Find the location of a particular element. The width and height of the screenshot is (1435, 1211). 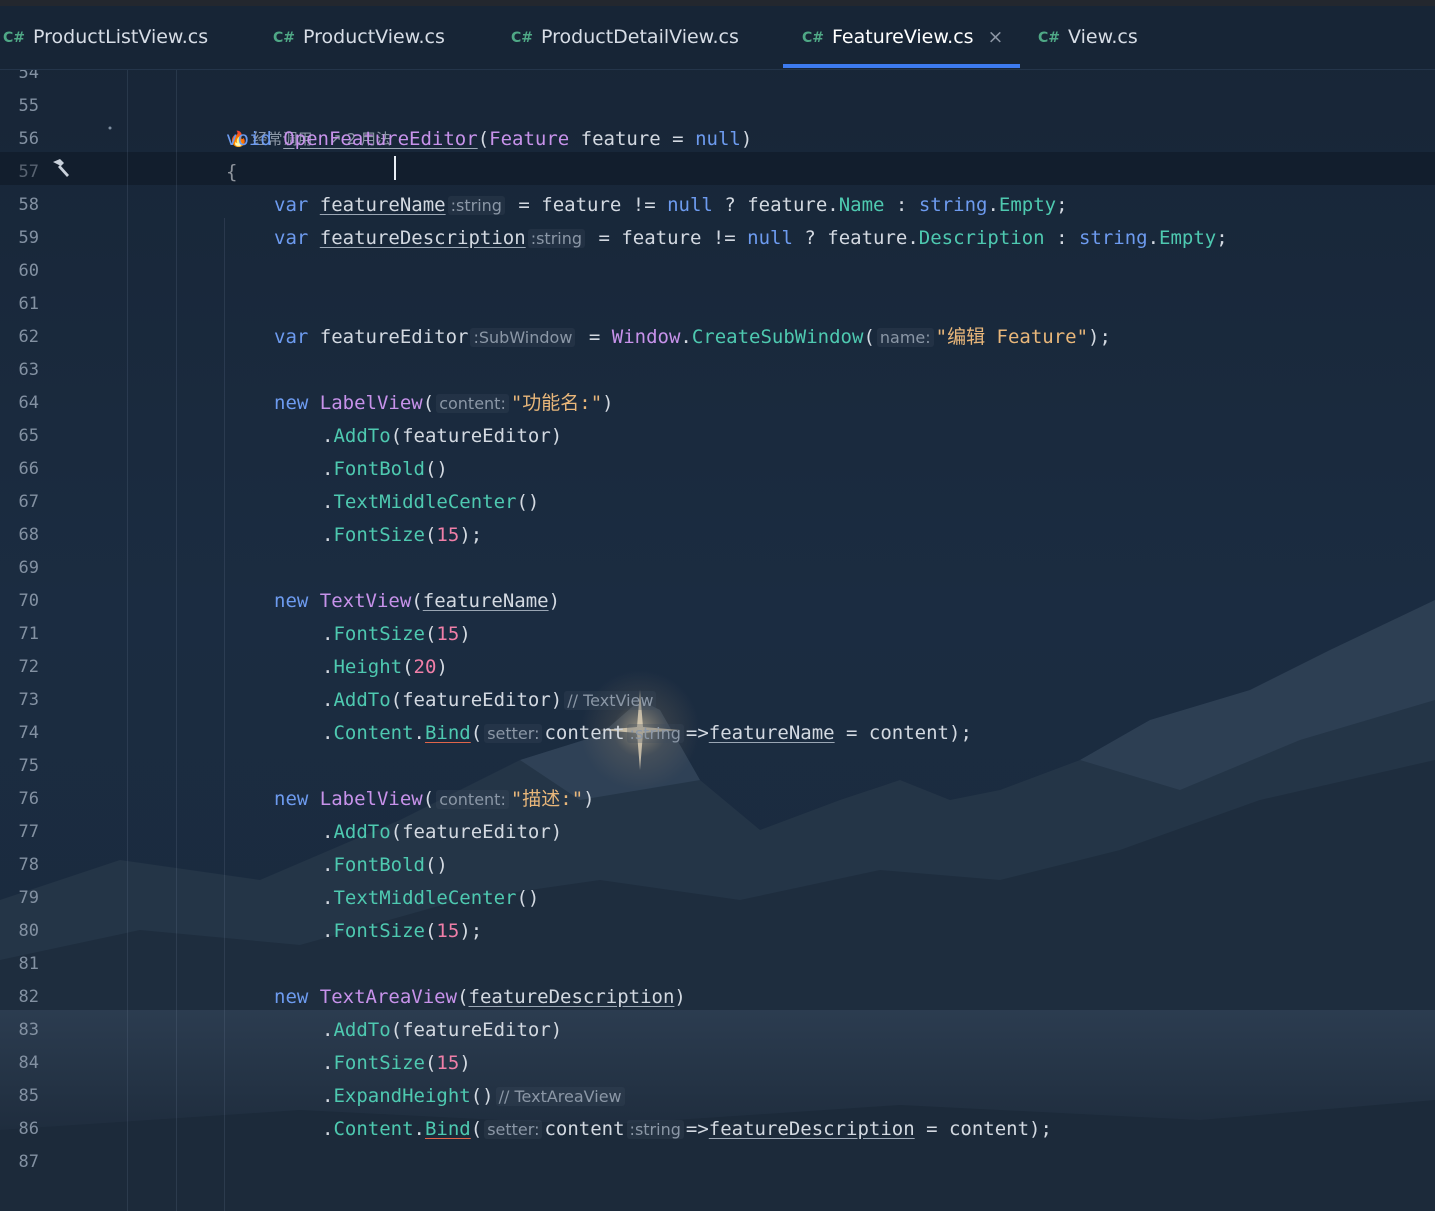

code-line: .ExpandHeight()// TextAreaView is located at coordinates (474, 1096).